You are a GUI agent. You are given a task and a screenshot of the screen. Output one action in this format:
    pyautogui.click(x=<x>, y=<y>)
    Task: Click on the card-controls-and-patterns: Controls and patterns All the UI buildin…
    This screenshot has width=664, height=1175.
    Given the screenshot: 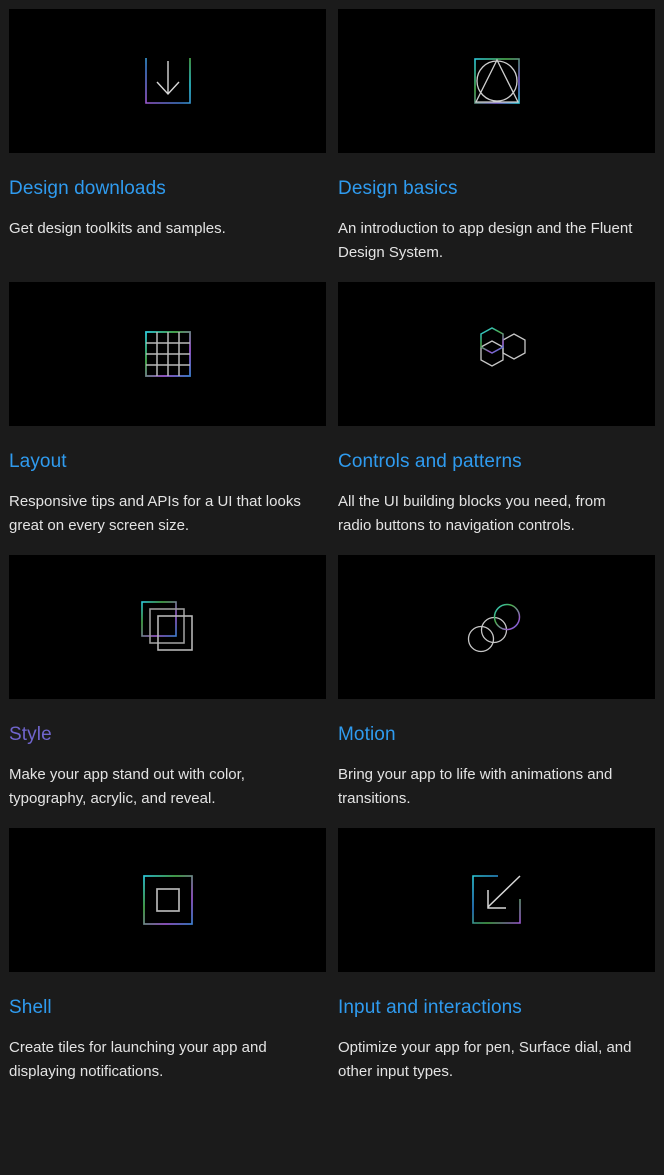 What is the action you would take?
    pyautogui.click(x=496, y=410)
    